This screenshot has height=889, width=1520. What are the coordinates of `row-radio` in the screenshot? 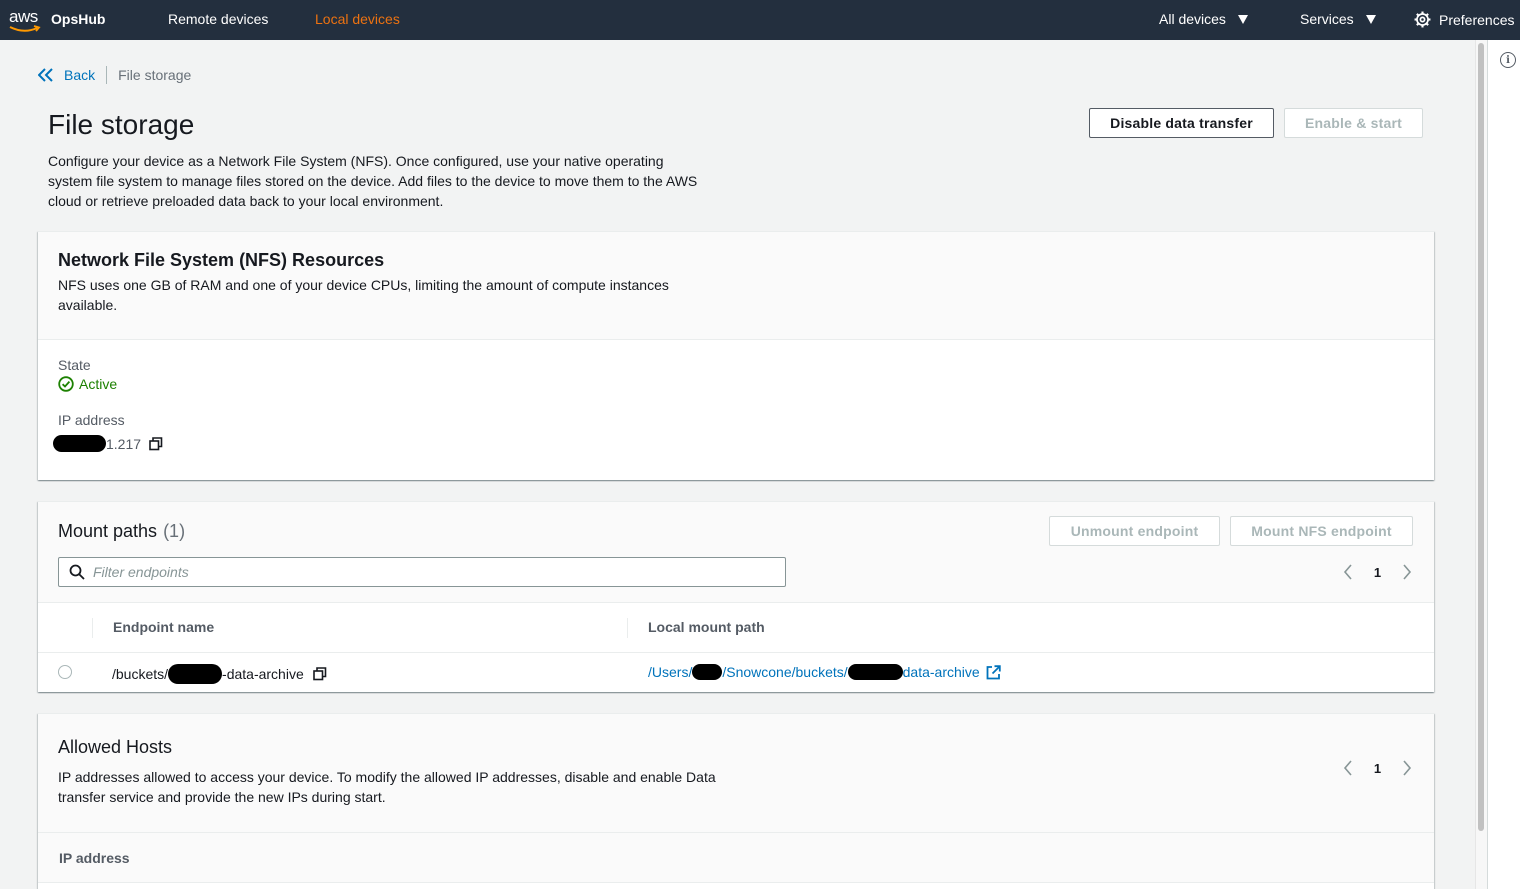 It's located at (65, 672).